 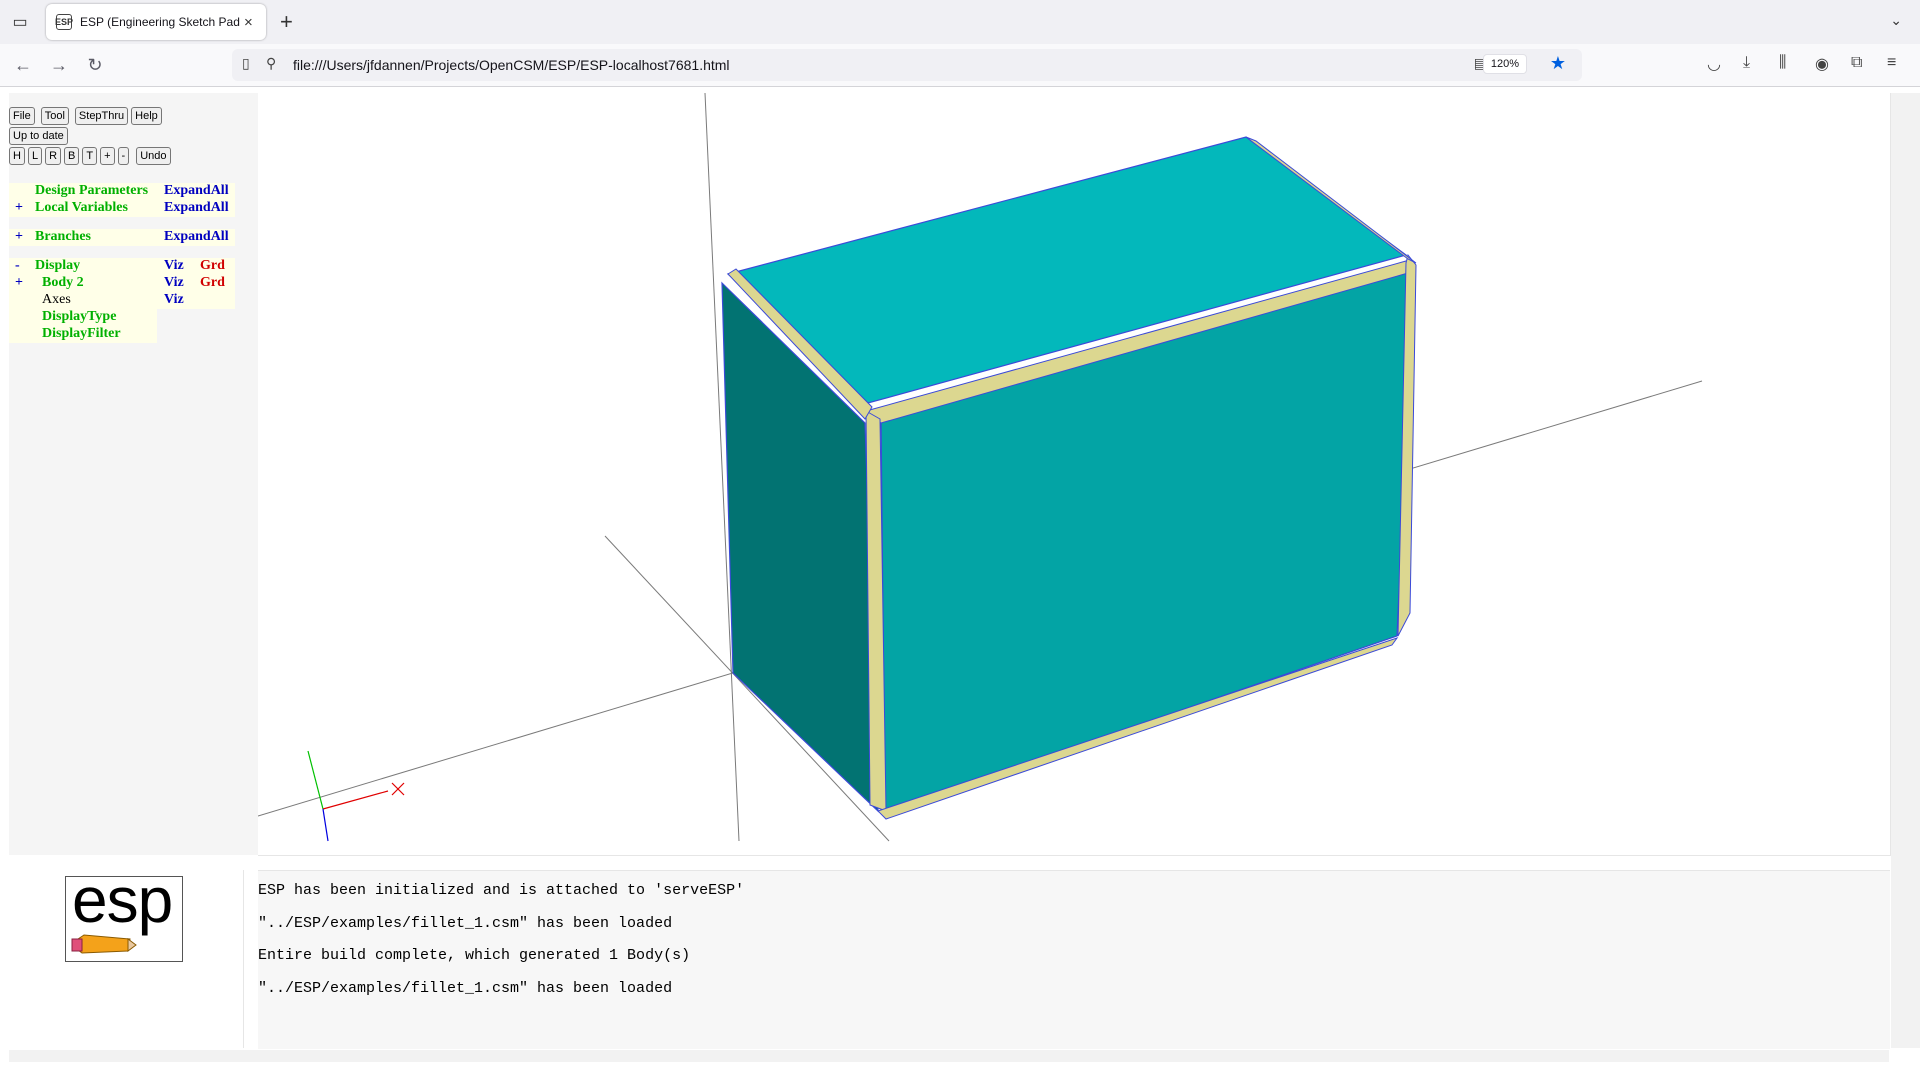 What do you see at coordinates (122, 900) in the screenshot?
I see `esp-logo-text: esp` at bounding box center [122, 900].